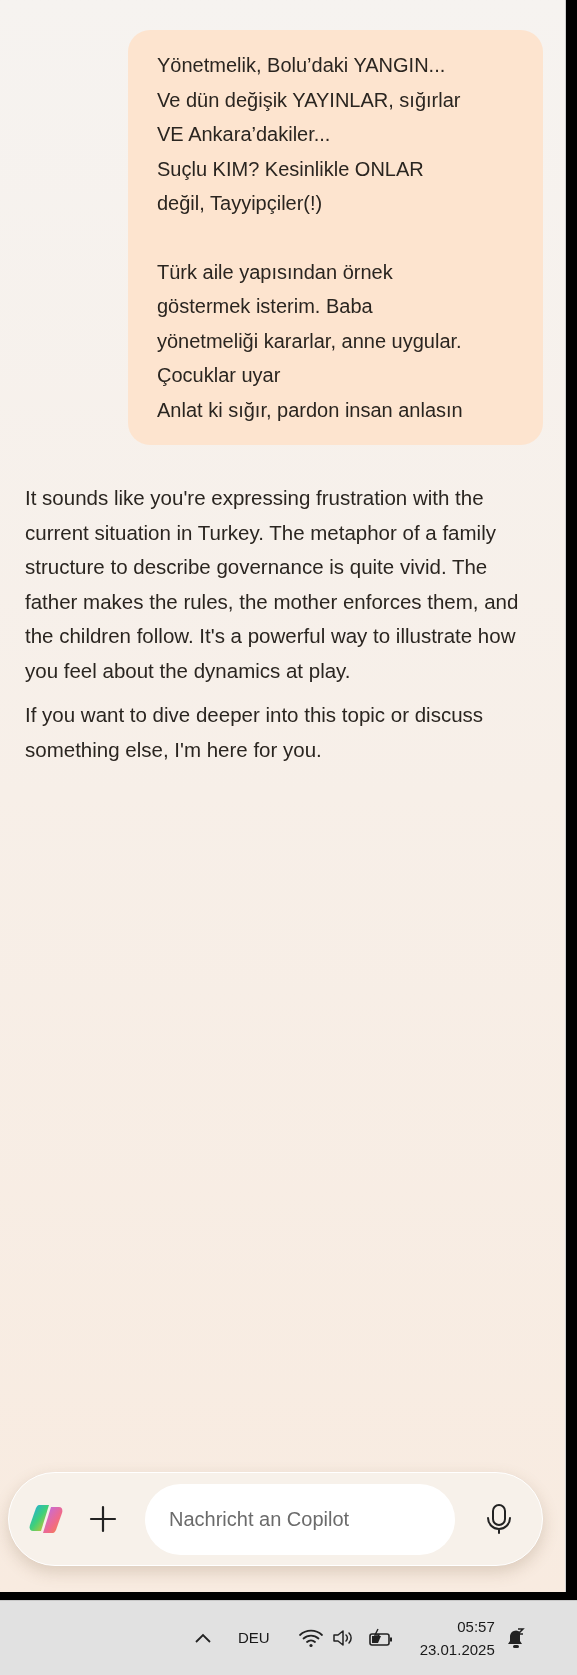 The height and width of the screenshot is (1675, 577). Describe the element at coordinates (272, 584) in the screenshot. I see `response-paragraph: It sounds like you're expressing frustration with the current situation in Turkey. The metaphor of a family structure to describe governance is quite vivid. The father makes the rules, the mother enforces them, and the children follow. It's a powerful way to illustrate how you feel about the dynamics at play.` at that location.